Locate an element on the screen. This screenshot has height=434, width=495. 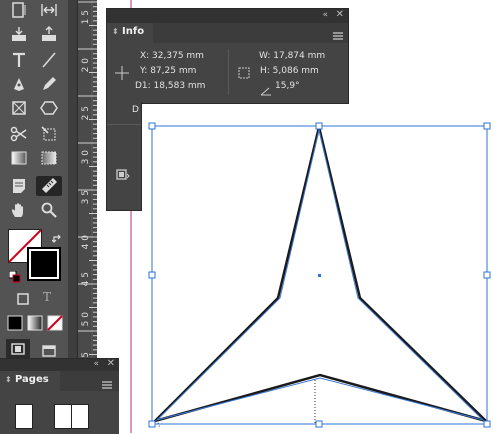
crosshair-icon is located at coordinates (122, 74).